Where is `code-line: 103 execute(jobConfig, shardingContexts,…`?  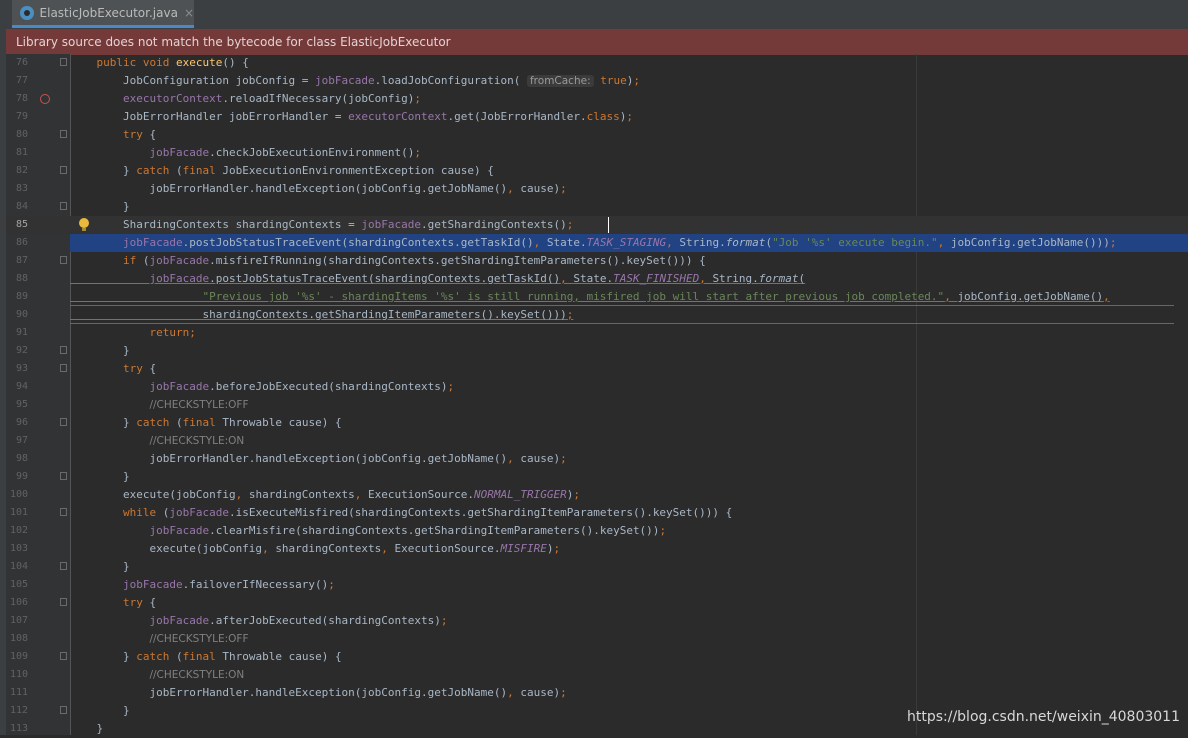 code-line: 103 execute(jobConfig, shardingContexts,… is located at coordinates (597, 549).